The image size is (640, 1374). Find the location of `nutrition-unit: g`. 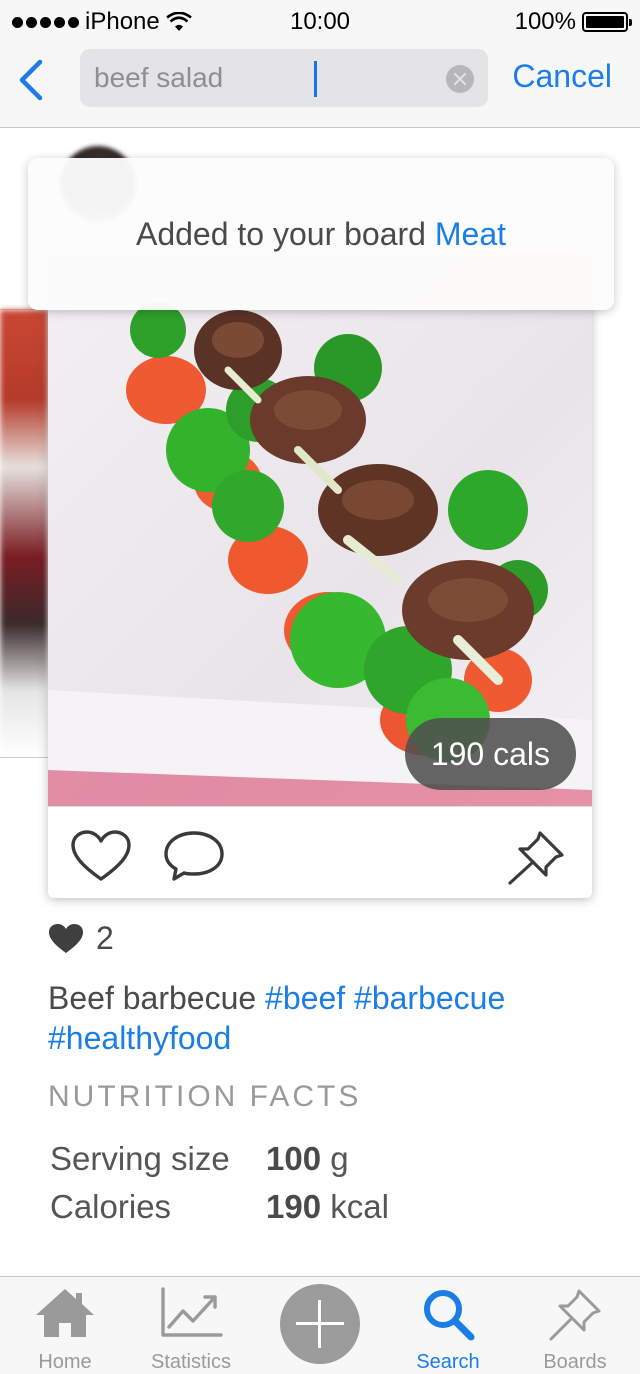

nutrition-unit: g is located at coordinates (339, 1158).